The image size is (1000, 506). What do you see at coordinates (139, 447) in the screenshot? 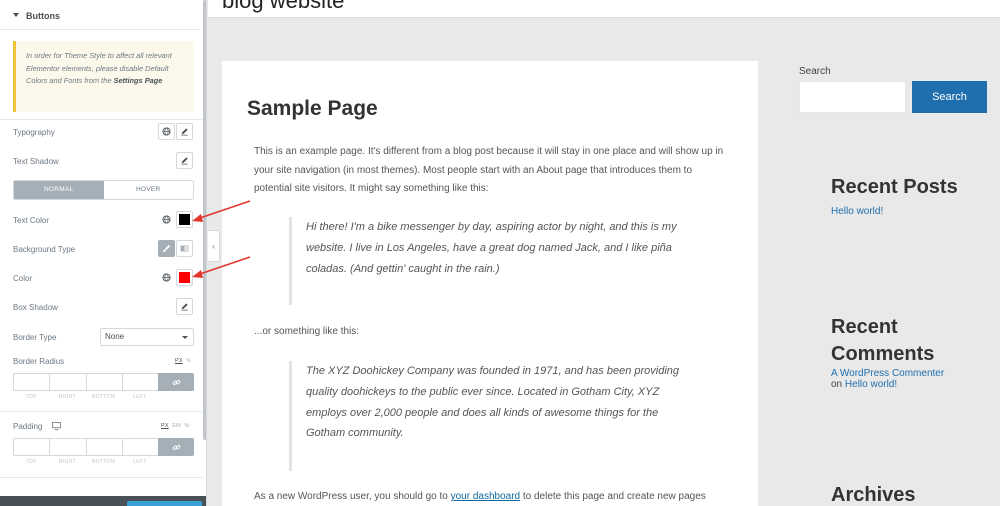
I see `padding-left-input` at bounding box center [139, 447].